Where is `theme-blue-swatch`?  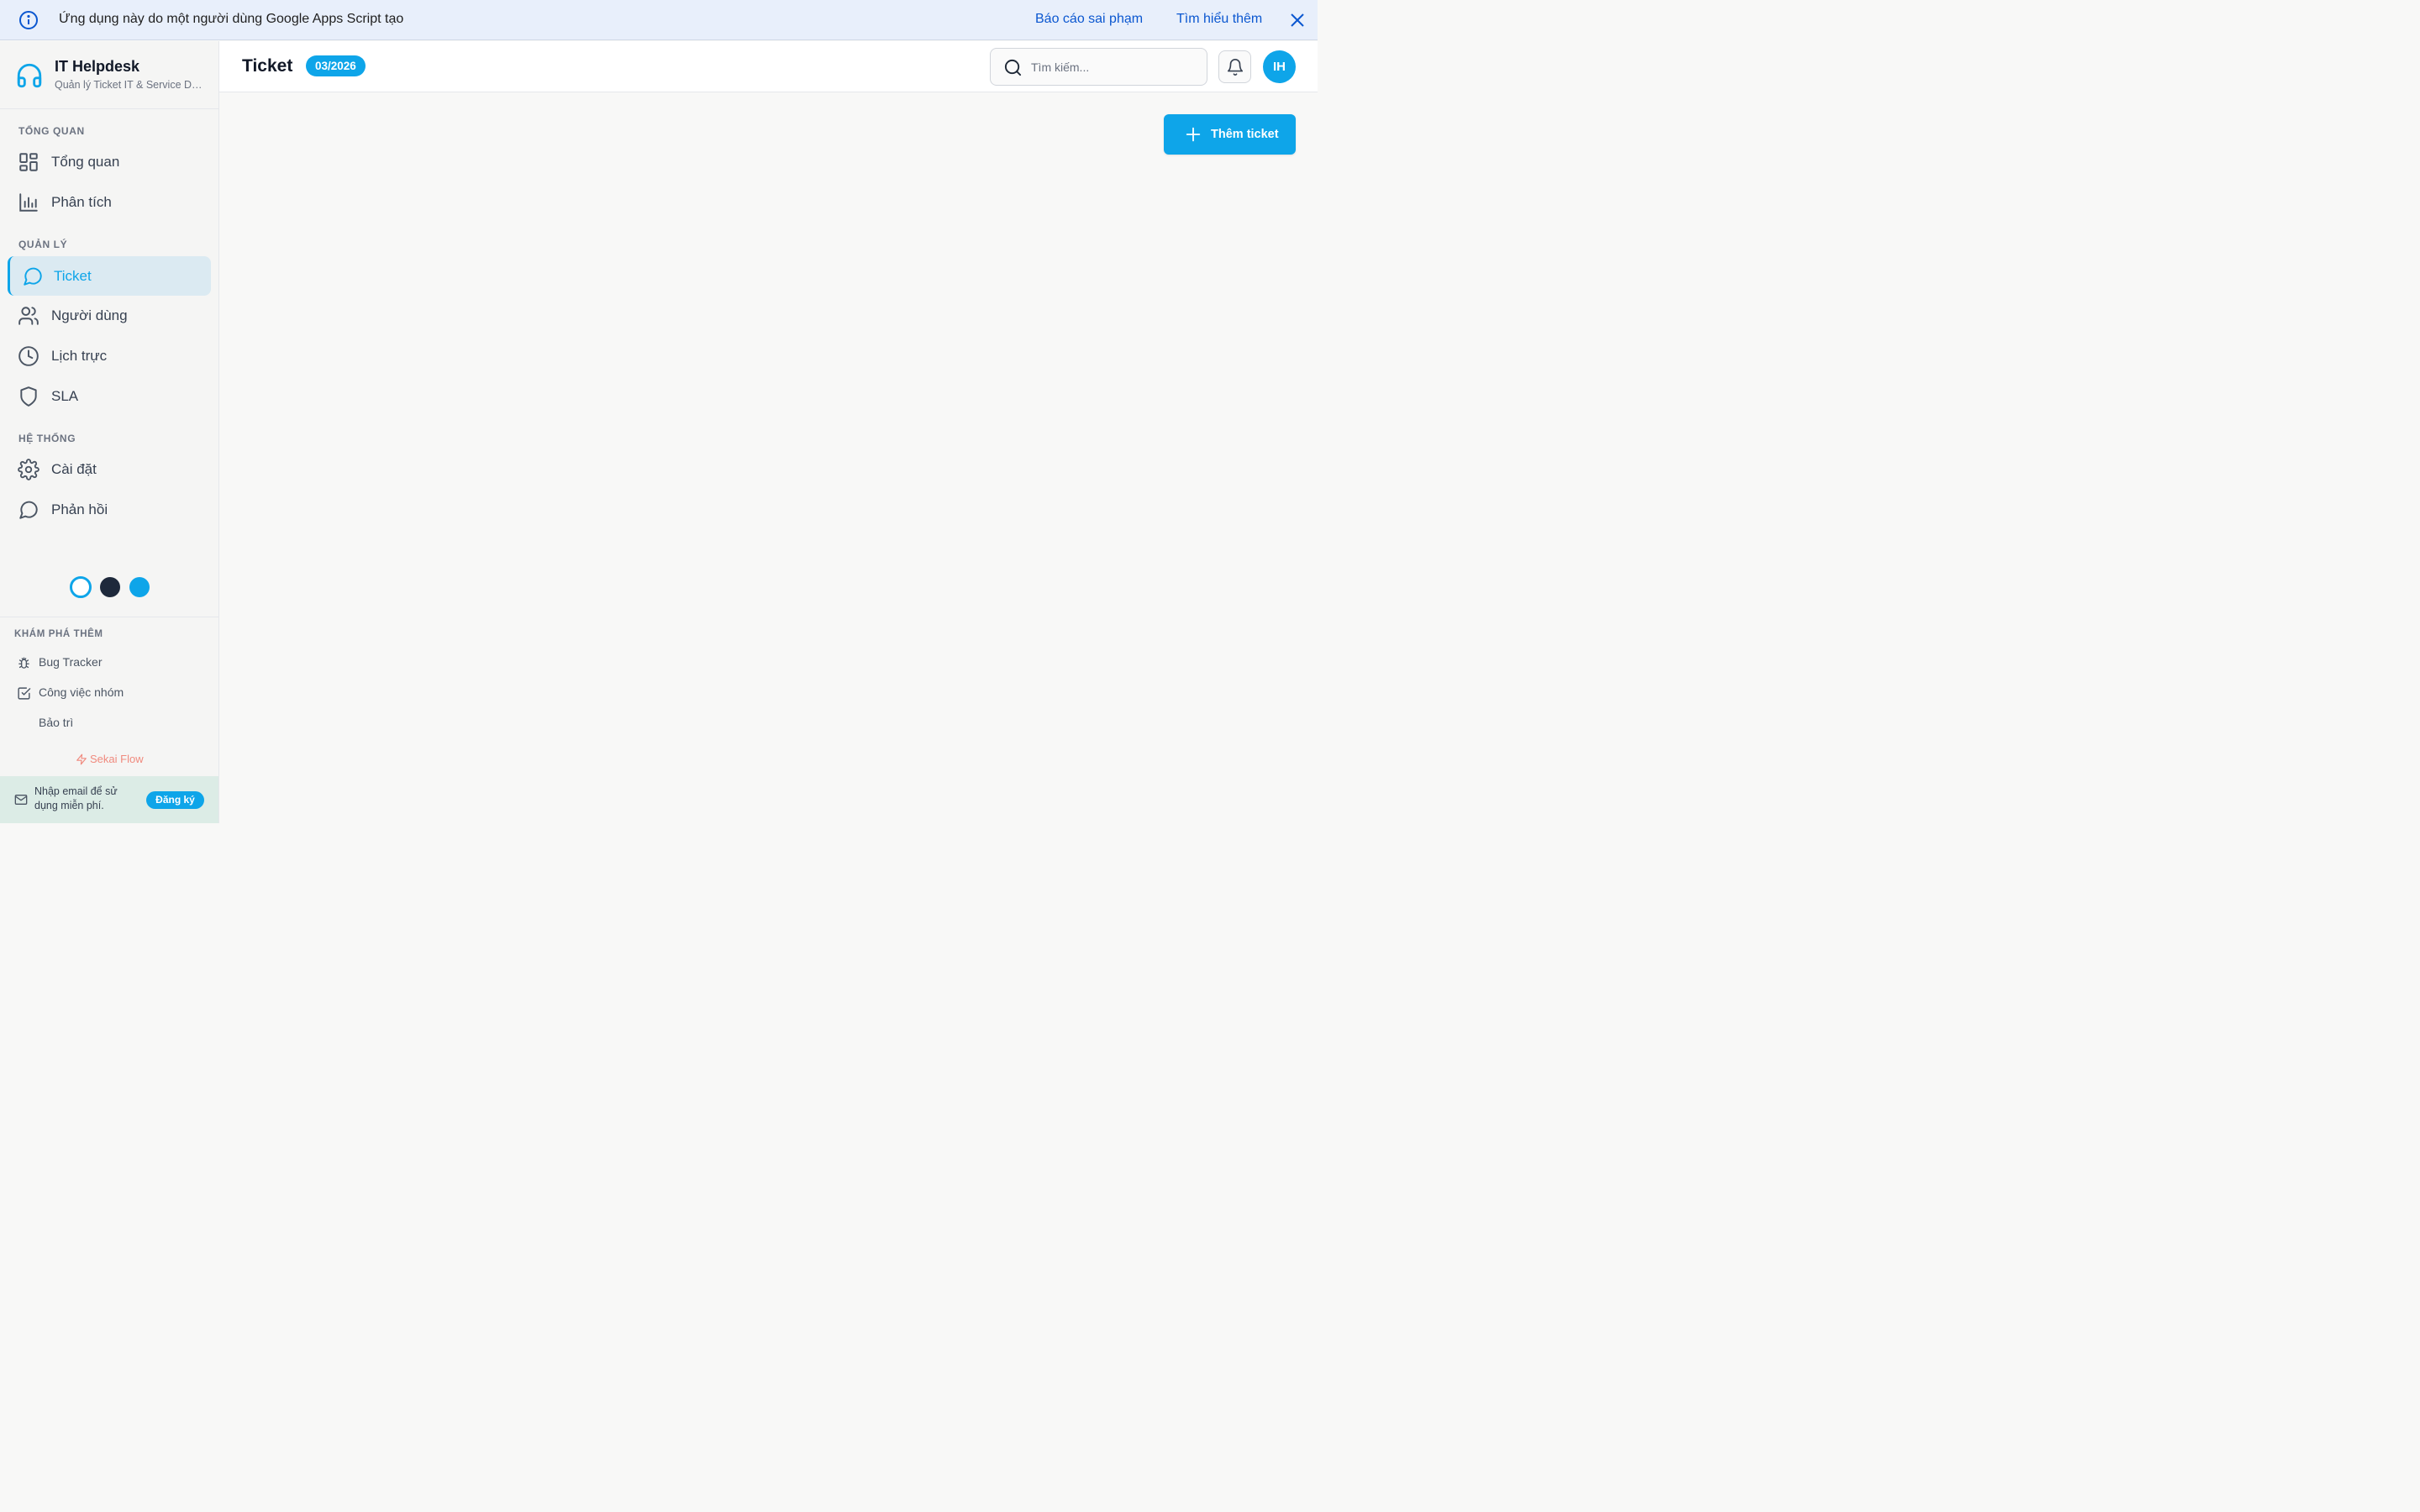 theme-blue-swatch is located at coordinates (139, 587).